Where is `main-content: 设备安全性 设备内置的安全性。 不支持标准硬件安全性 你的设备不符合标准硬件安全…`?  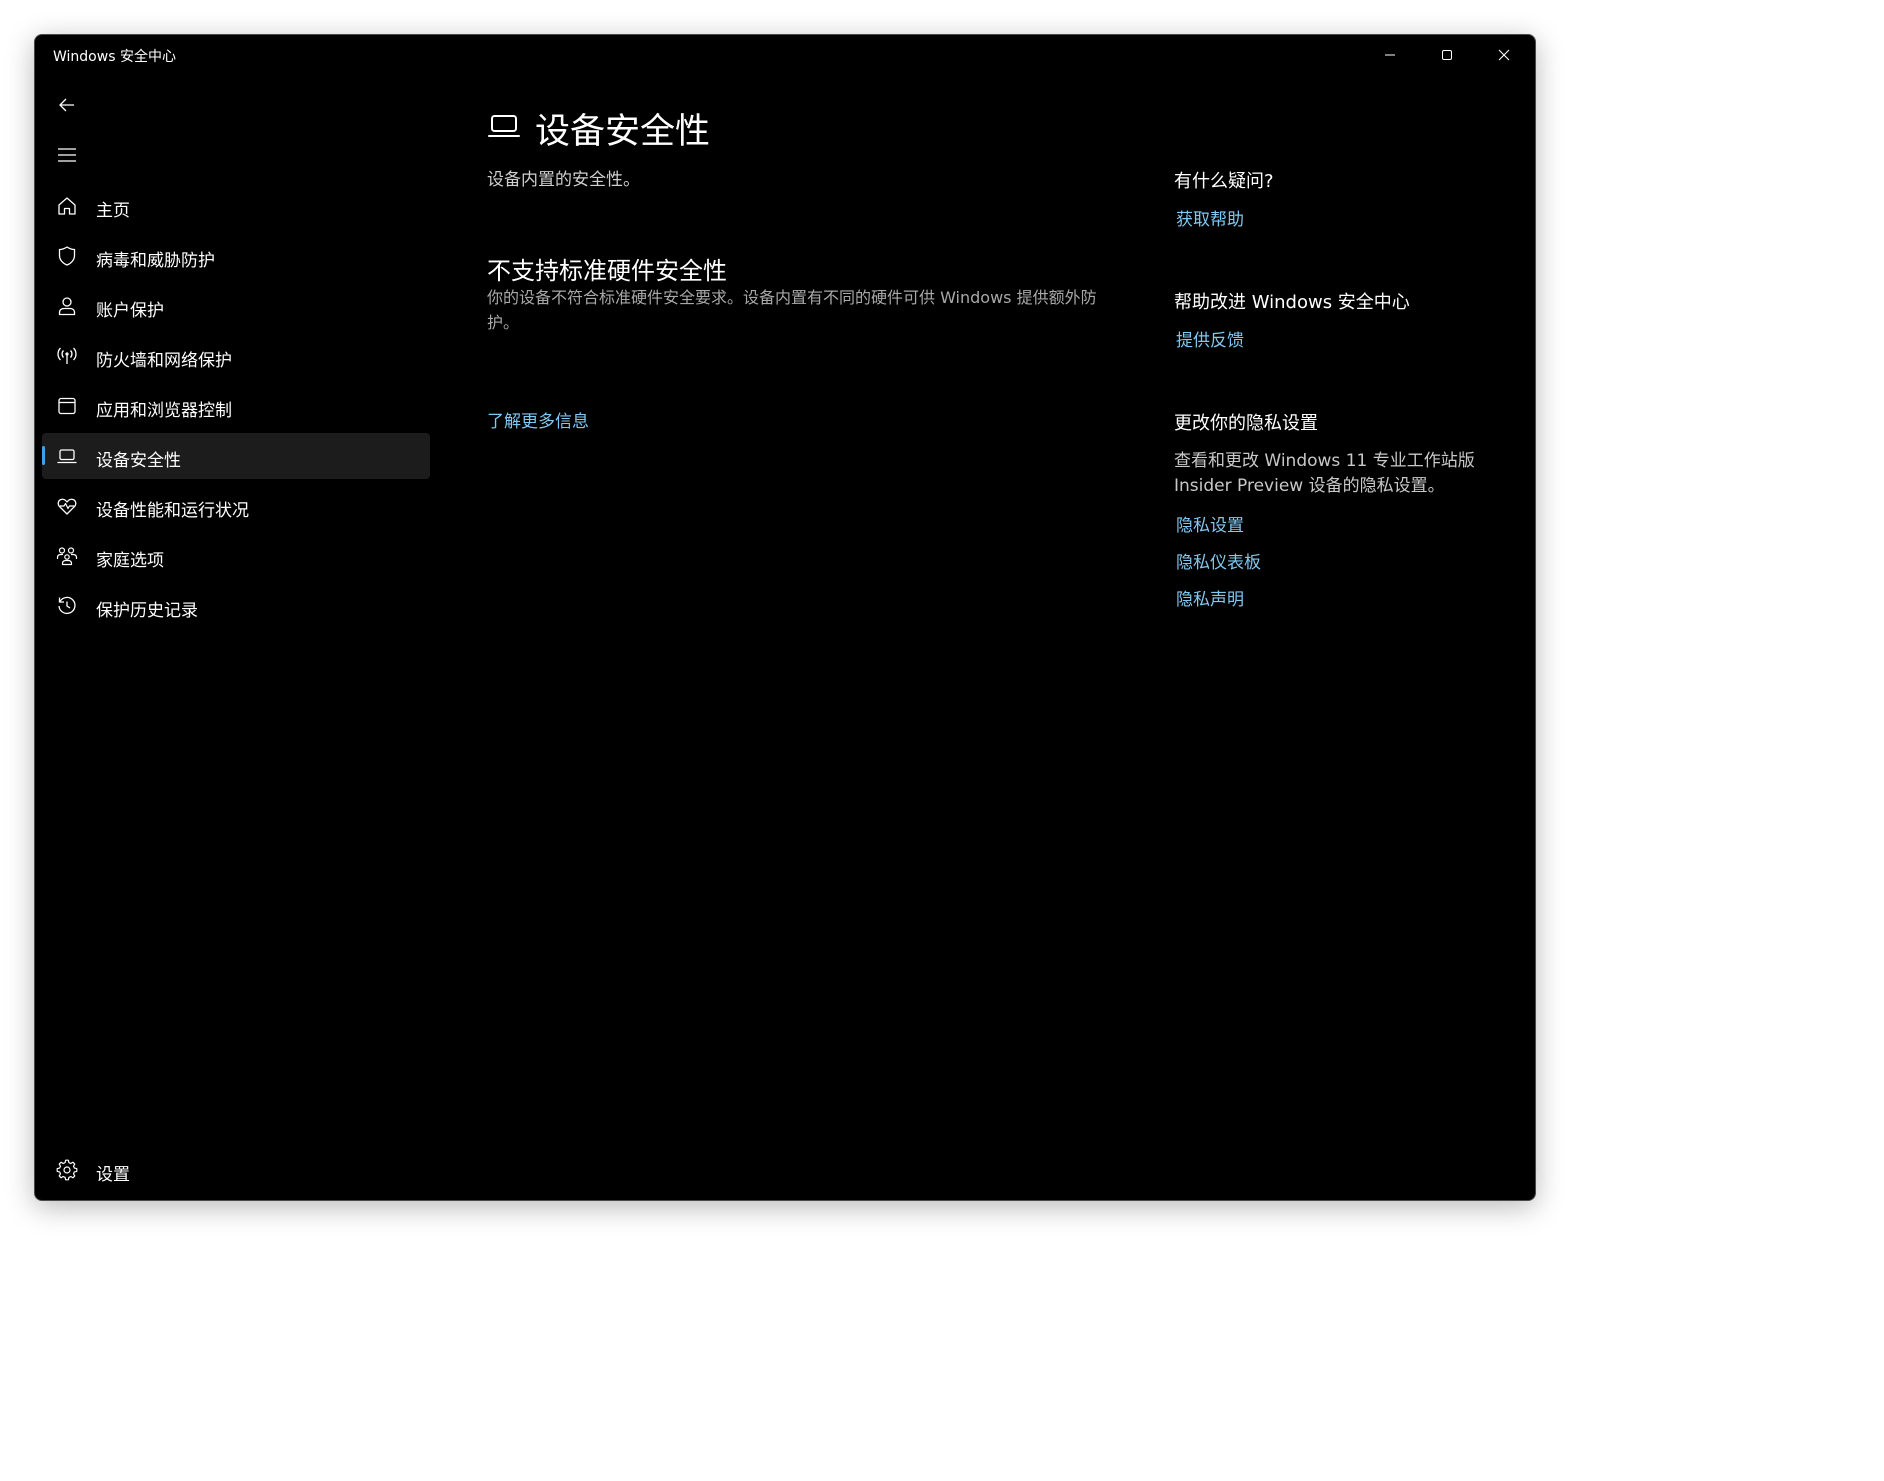 main-content: 设备安全性 设备内置的安全性。 不支持标准硬件安全性 你的设备不符合标准硬件安全… is located at coordinates (807, 267).